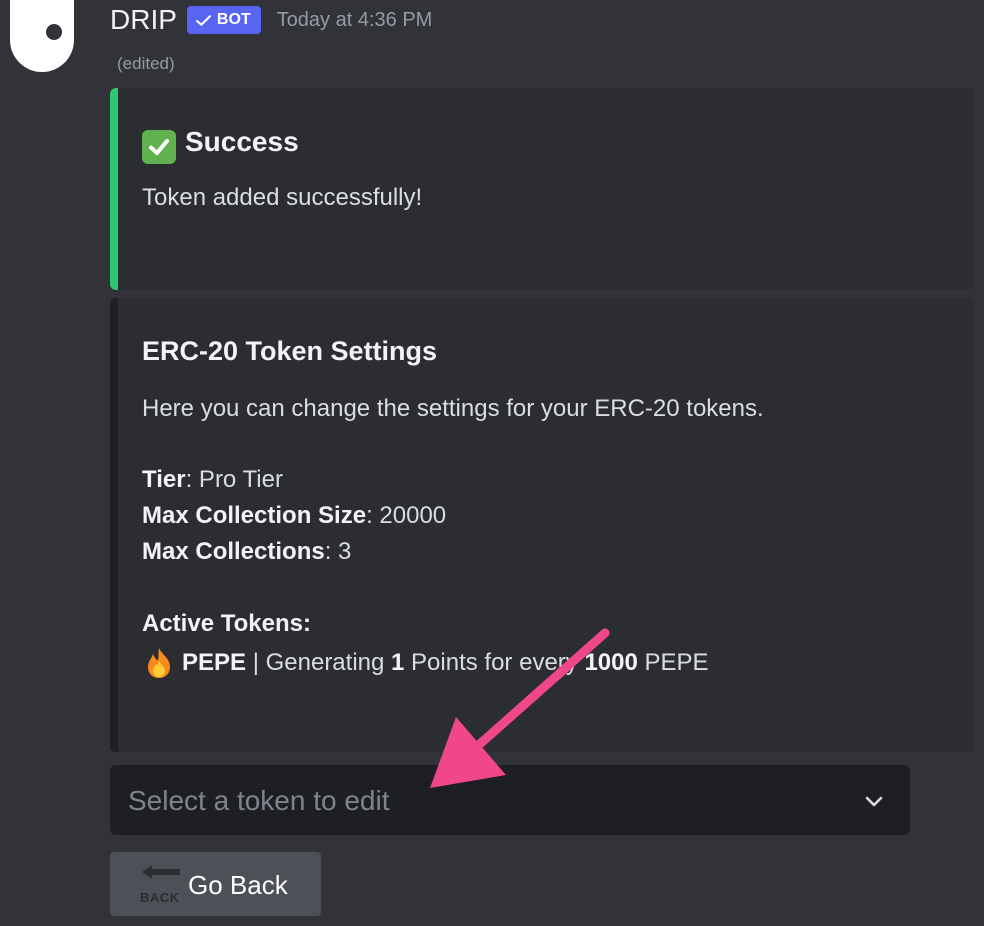 The width and height of the screenshot is (984, 926). I want to click on token-text: PEPE, so click(673, 662).